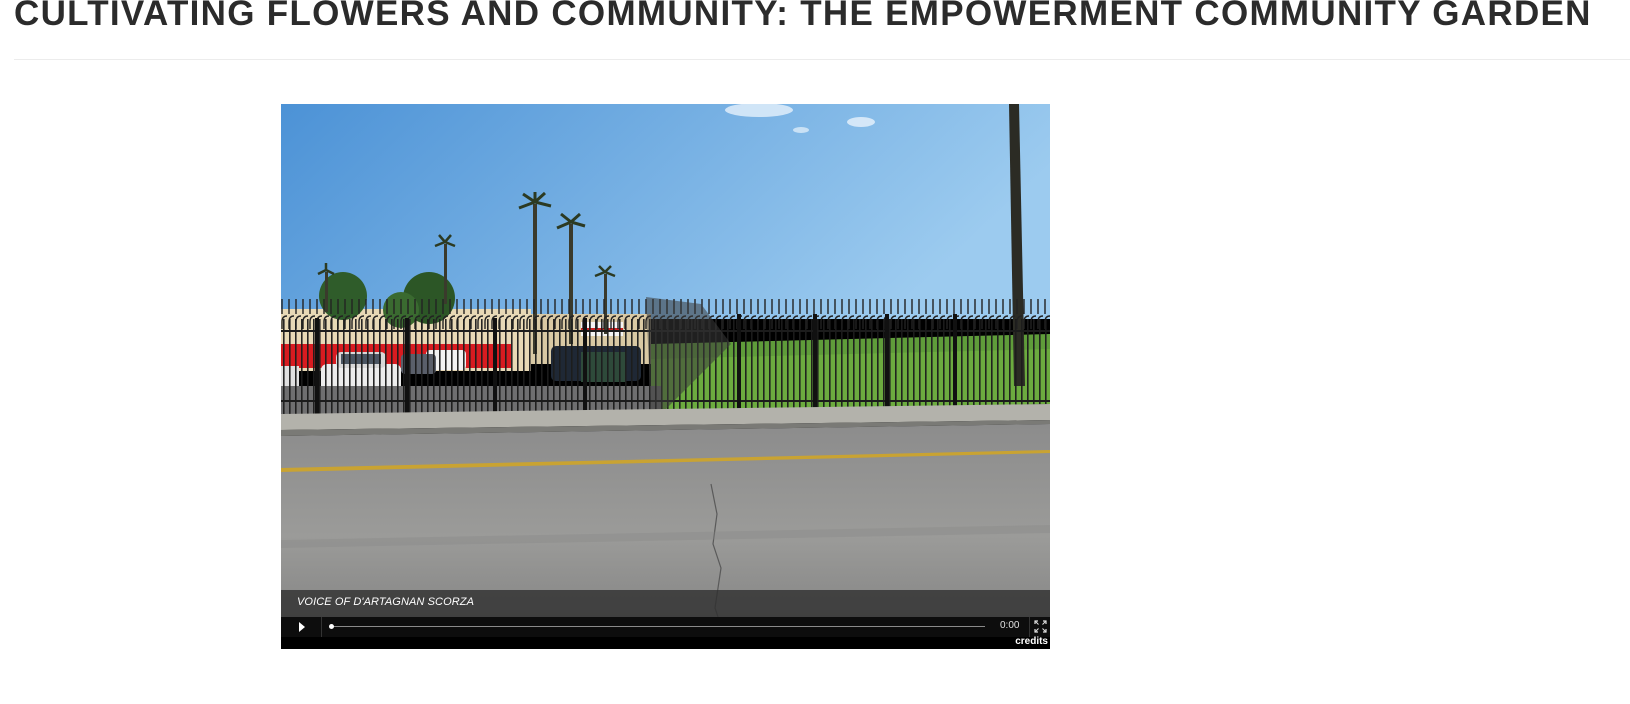  I want to click on progress-knob, so click(331, 626).